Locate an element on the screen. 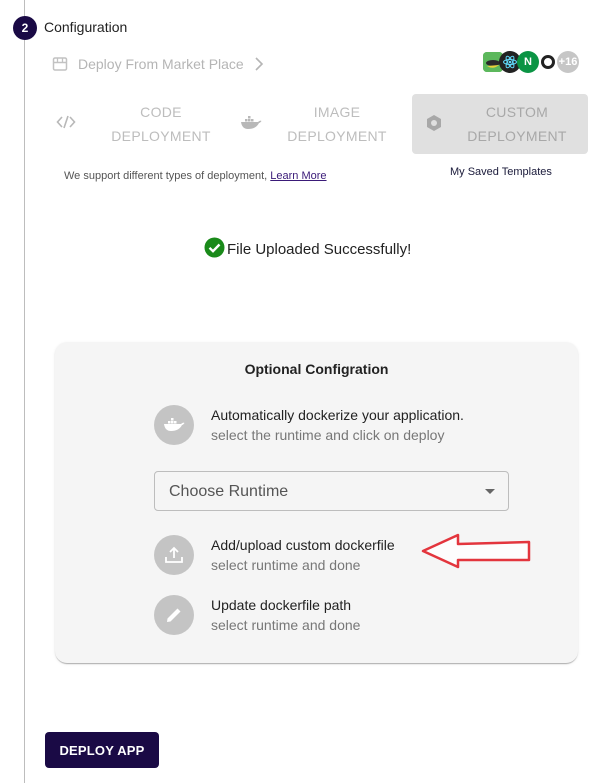 Image resolution: width=609 pixels, height=783 pixels. option-title: Add/upload custom dockerfile is located at coordinates (303, 545).